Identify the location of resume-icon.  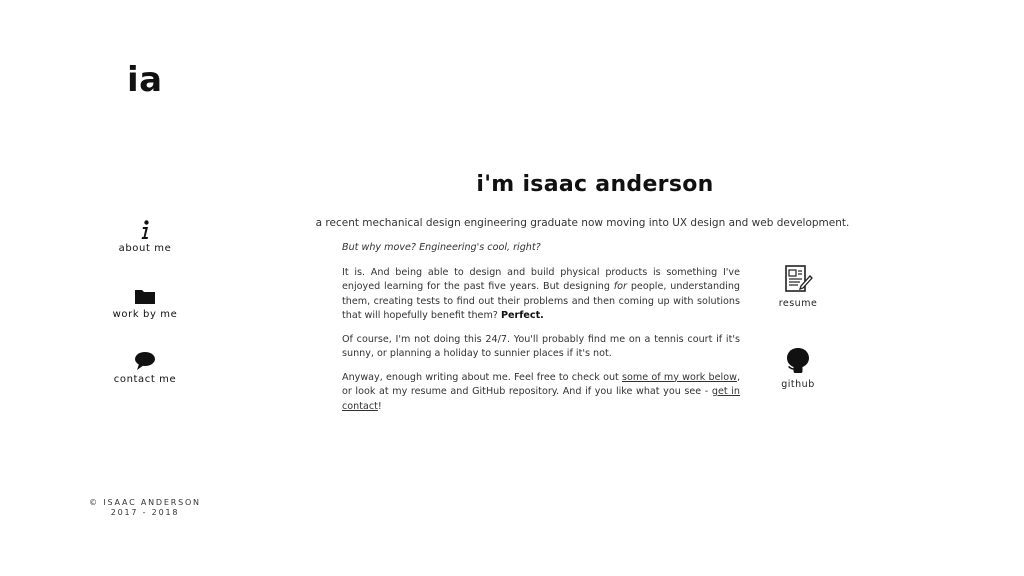
(799, 278).